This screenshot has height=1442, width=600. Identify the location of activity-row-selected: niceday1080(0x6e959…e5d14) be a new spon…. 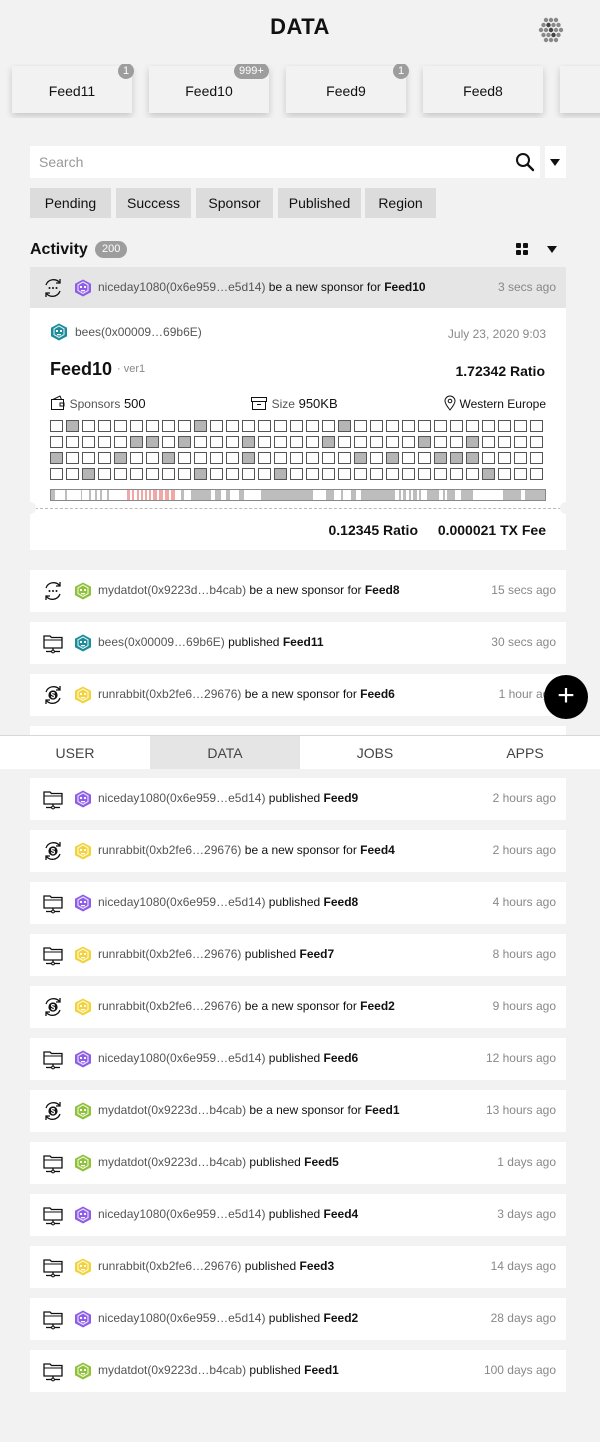
(298, 288).